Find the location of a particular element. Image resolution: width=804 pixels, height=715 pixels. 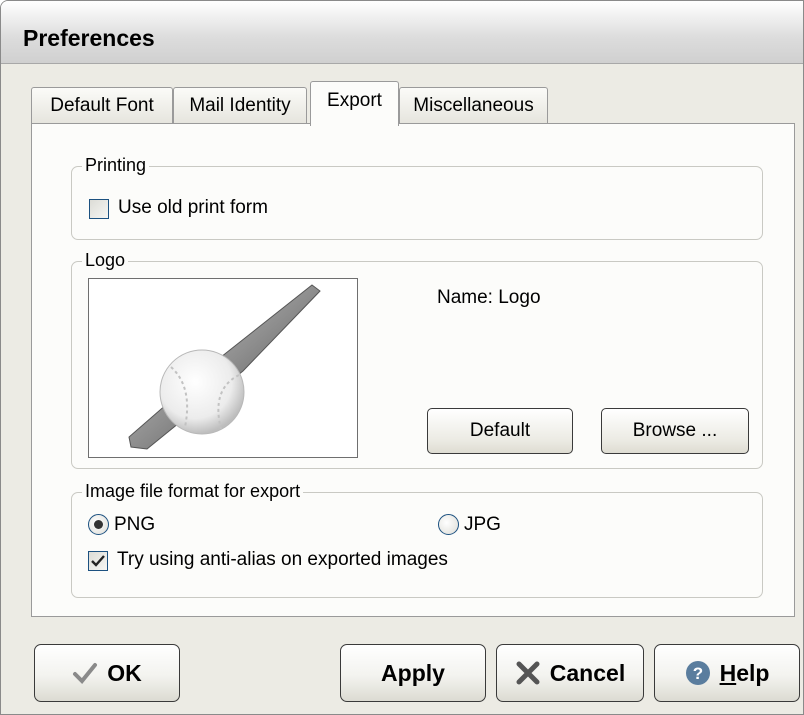

tab-label: Mail Identity is located at coordinates (240, 105).